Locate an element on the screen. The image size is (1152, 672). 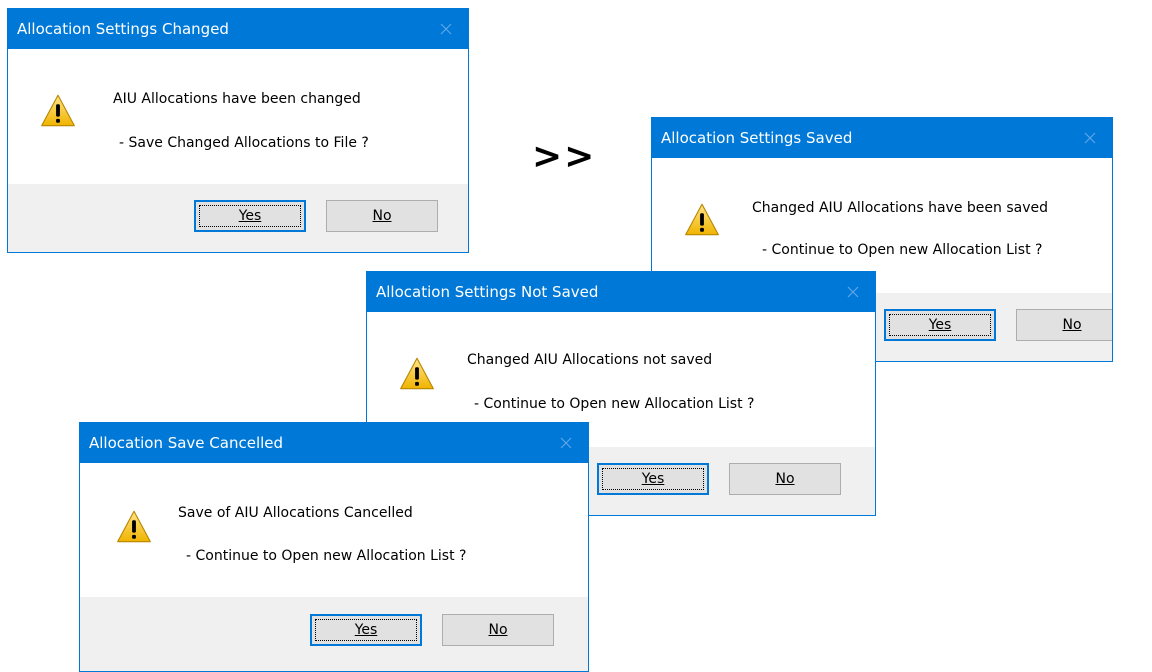
title-bar: Allocation Settings Changed is located at coordinates (238, 29).